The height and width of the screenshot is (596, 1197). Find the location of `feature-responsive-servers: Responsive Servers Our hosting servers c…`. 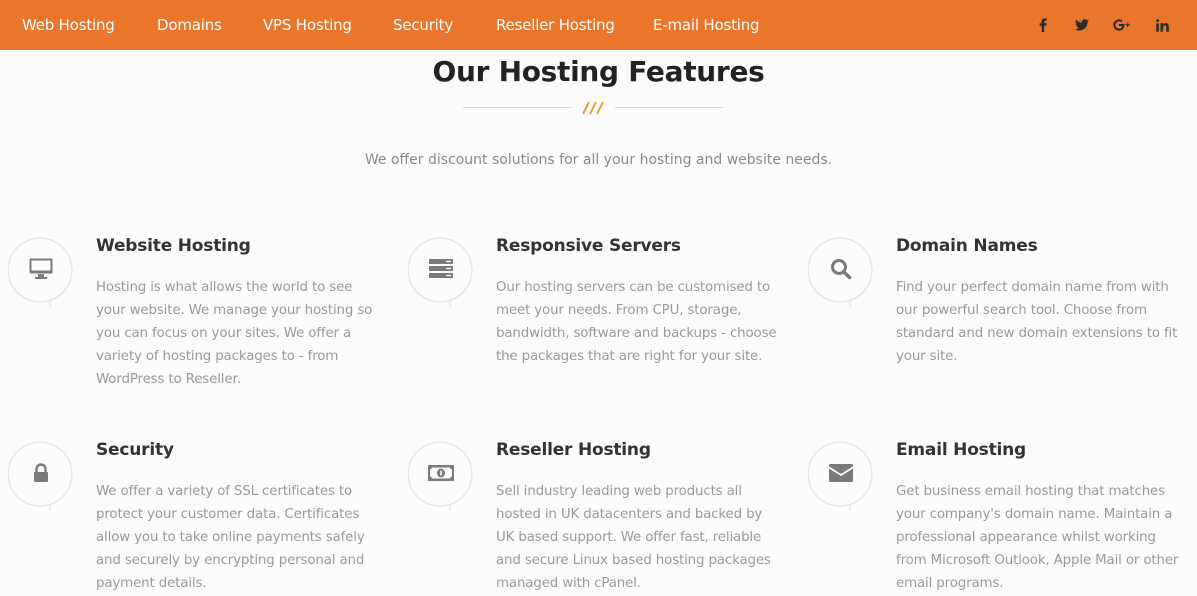

feature-responsive-servers: Responsive Servers Our hosting servers c… is located at coordinates (595, 313).